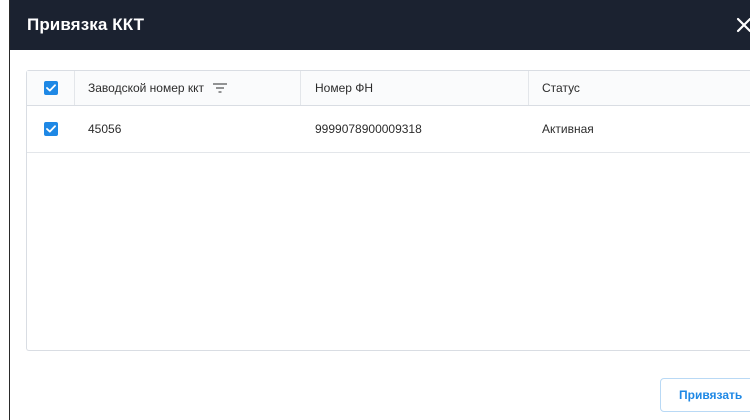 The width and height of the screenshot is (750, 420). What do you see at coordinates (705, 395) in the screenshot?
I see `bind-button: Привязать` at bounding box center [705, 395].